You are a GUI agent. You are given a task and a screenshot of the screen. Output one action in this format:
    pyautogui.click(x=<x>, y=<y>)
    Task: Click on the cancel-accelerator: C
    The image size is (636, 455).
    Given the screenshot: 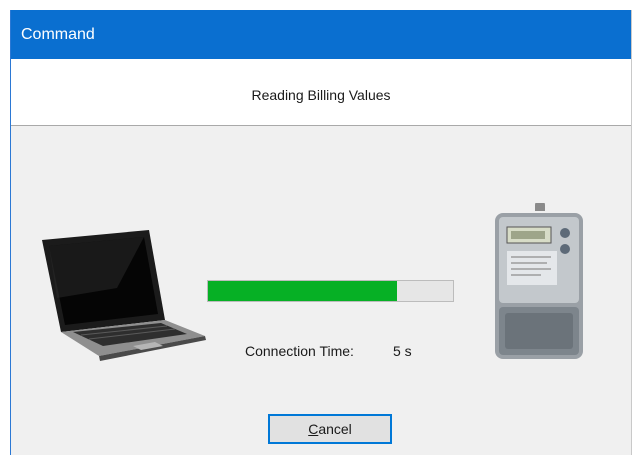 What is the action you would take?
    pyautogui.click(x=313, y=429)
    